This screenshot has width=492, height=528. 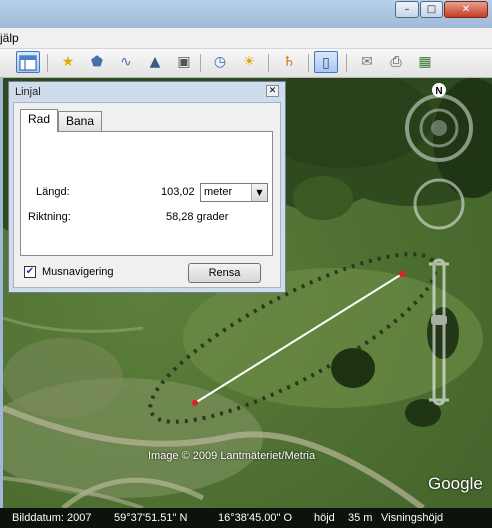 I want to click on save-image-icon: ▦, so click(x=425, y=62).